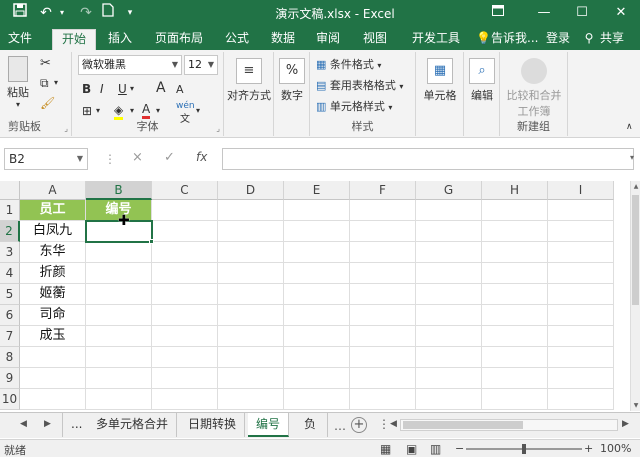 The height and width of the screenshot is (457, 640). What do you see at coordinates (317, 336) in the screenshot?
I see `cell-e7` at bounding box center [317, 336].